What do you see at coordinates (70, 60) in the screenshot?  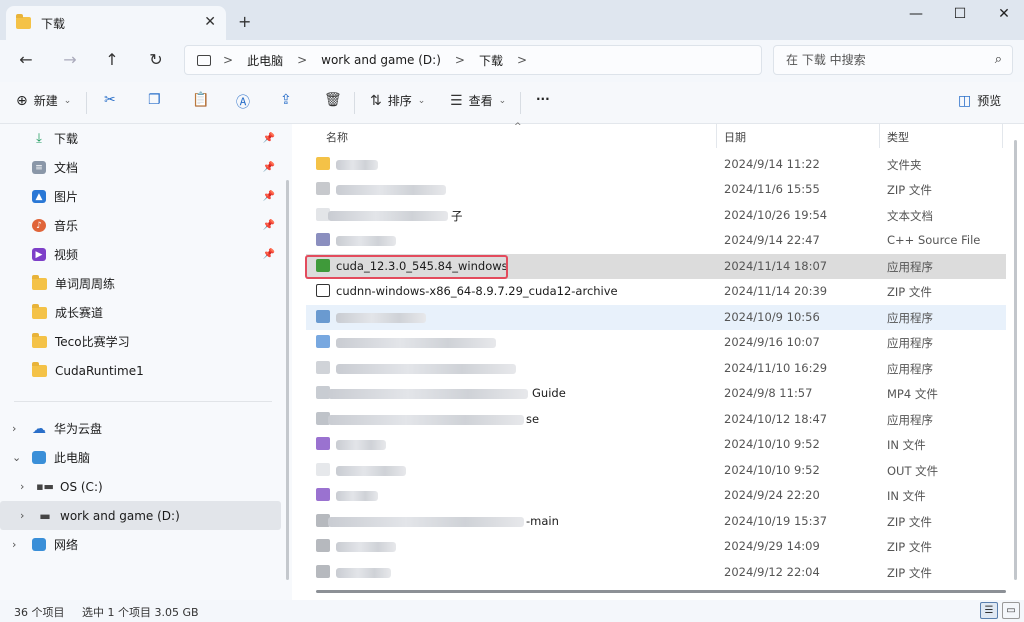 I see `forward-button: →` at bounding box center [70, 60].